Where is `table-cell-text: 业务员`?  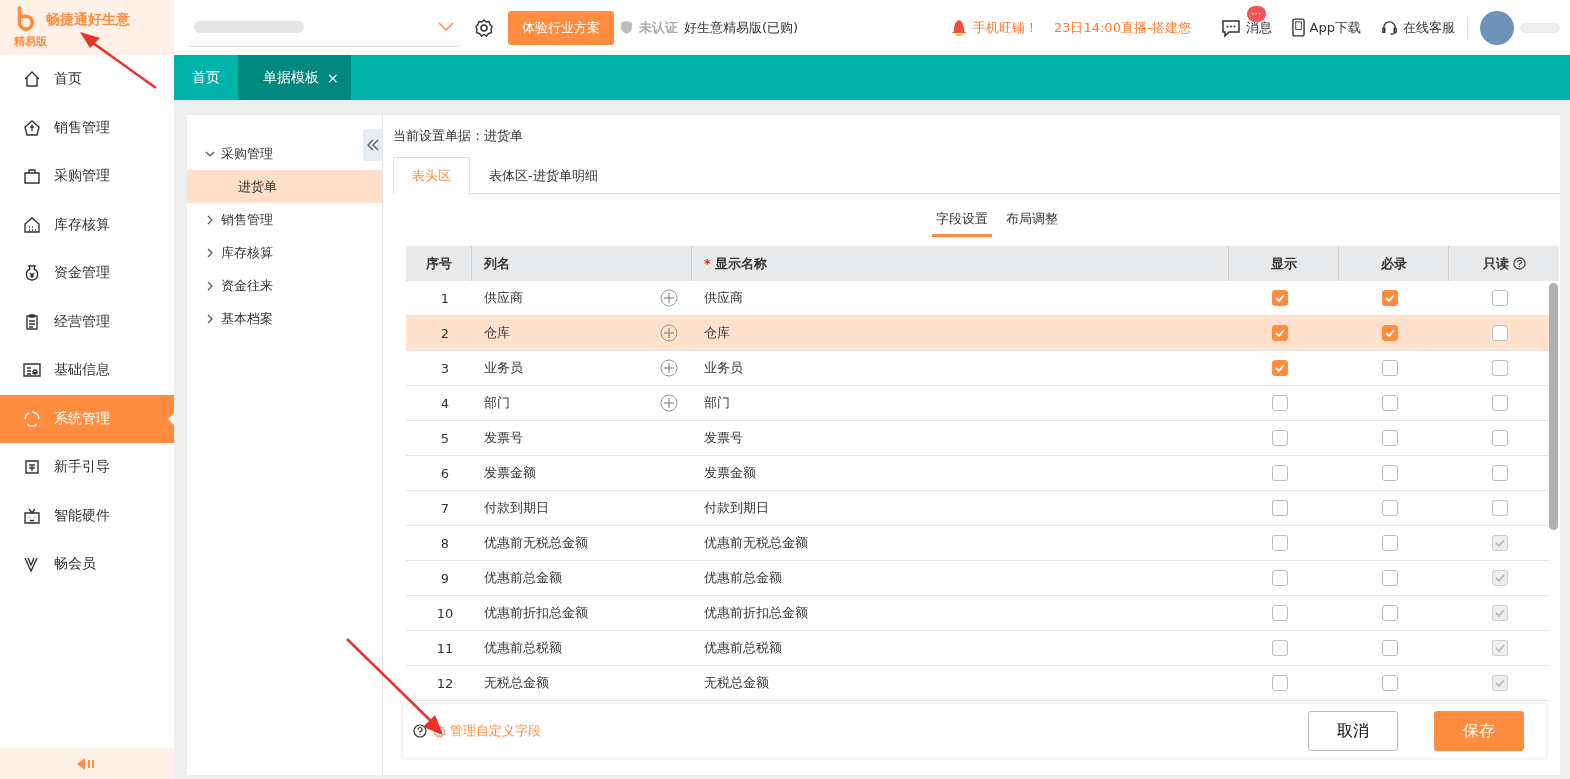 table-cell-text: 业务员 is located at coordinates (723, 368).